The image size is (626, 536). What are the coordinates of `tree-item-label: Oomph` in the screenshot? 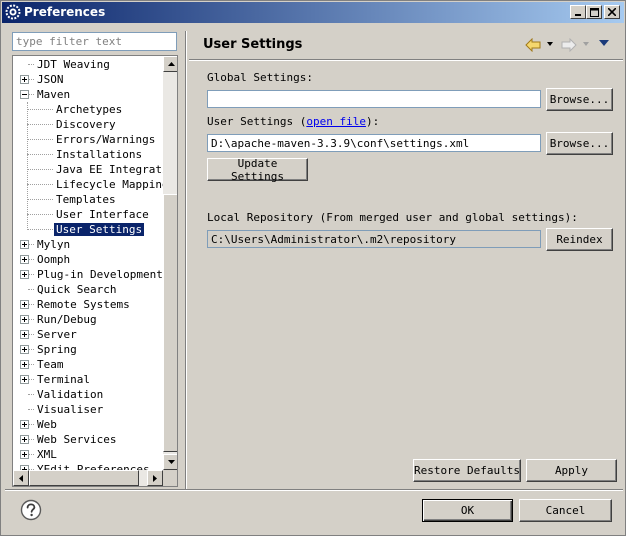 It's located at (54, 259).